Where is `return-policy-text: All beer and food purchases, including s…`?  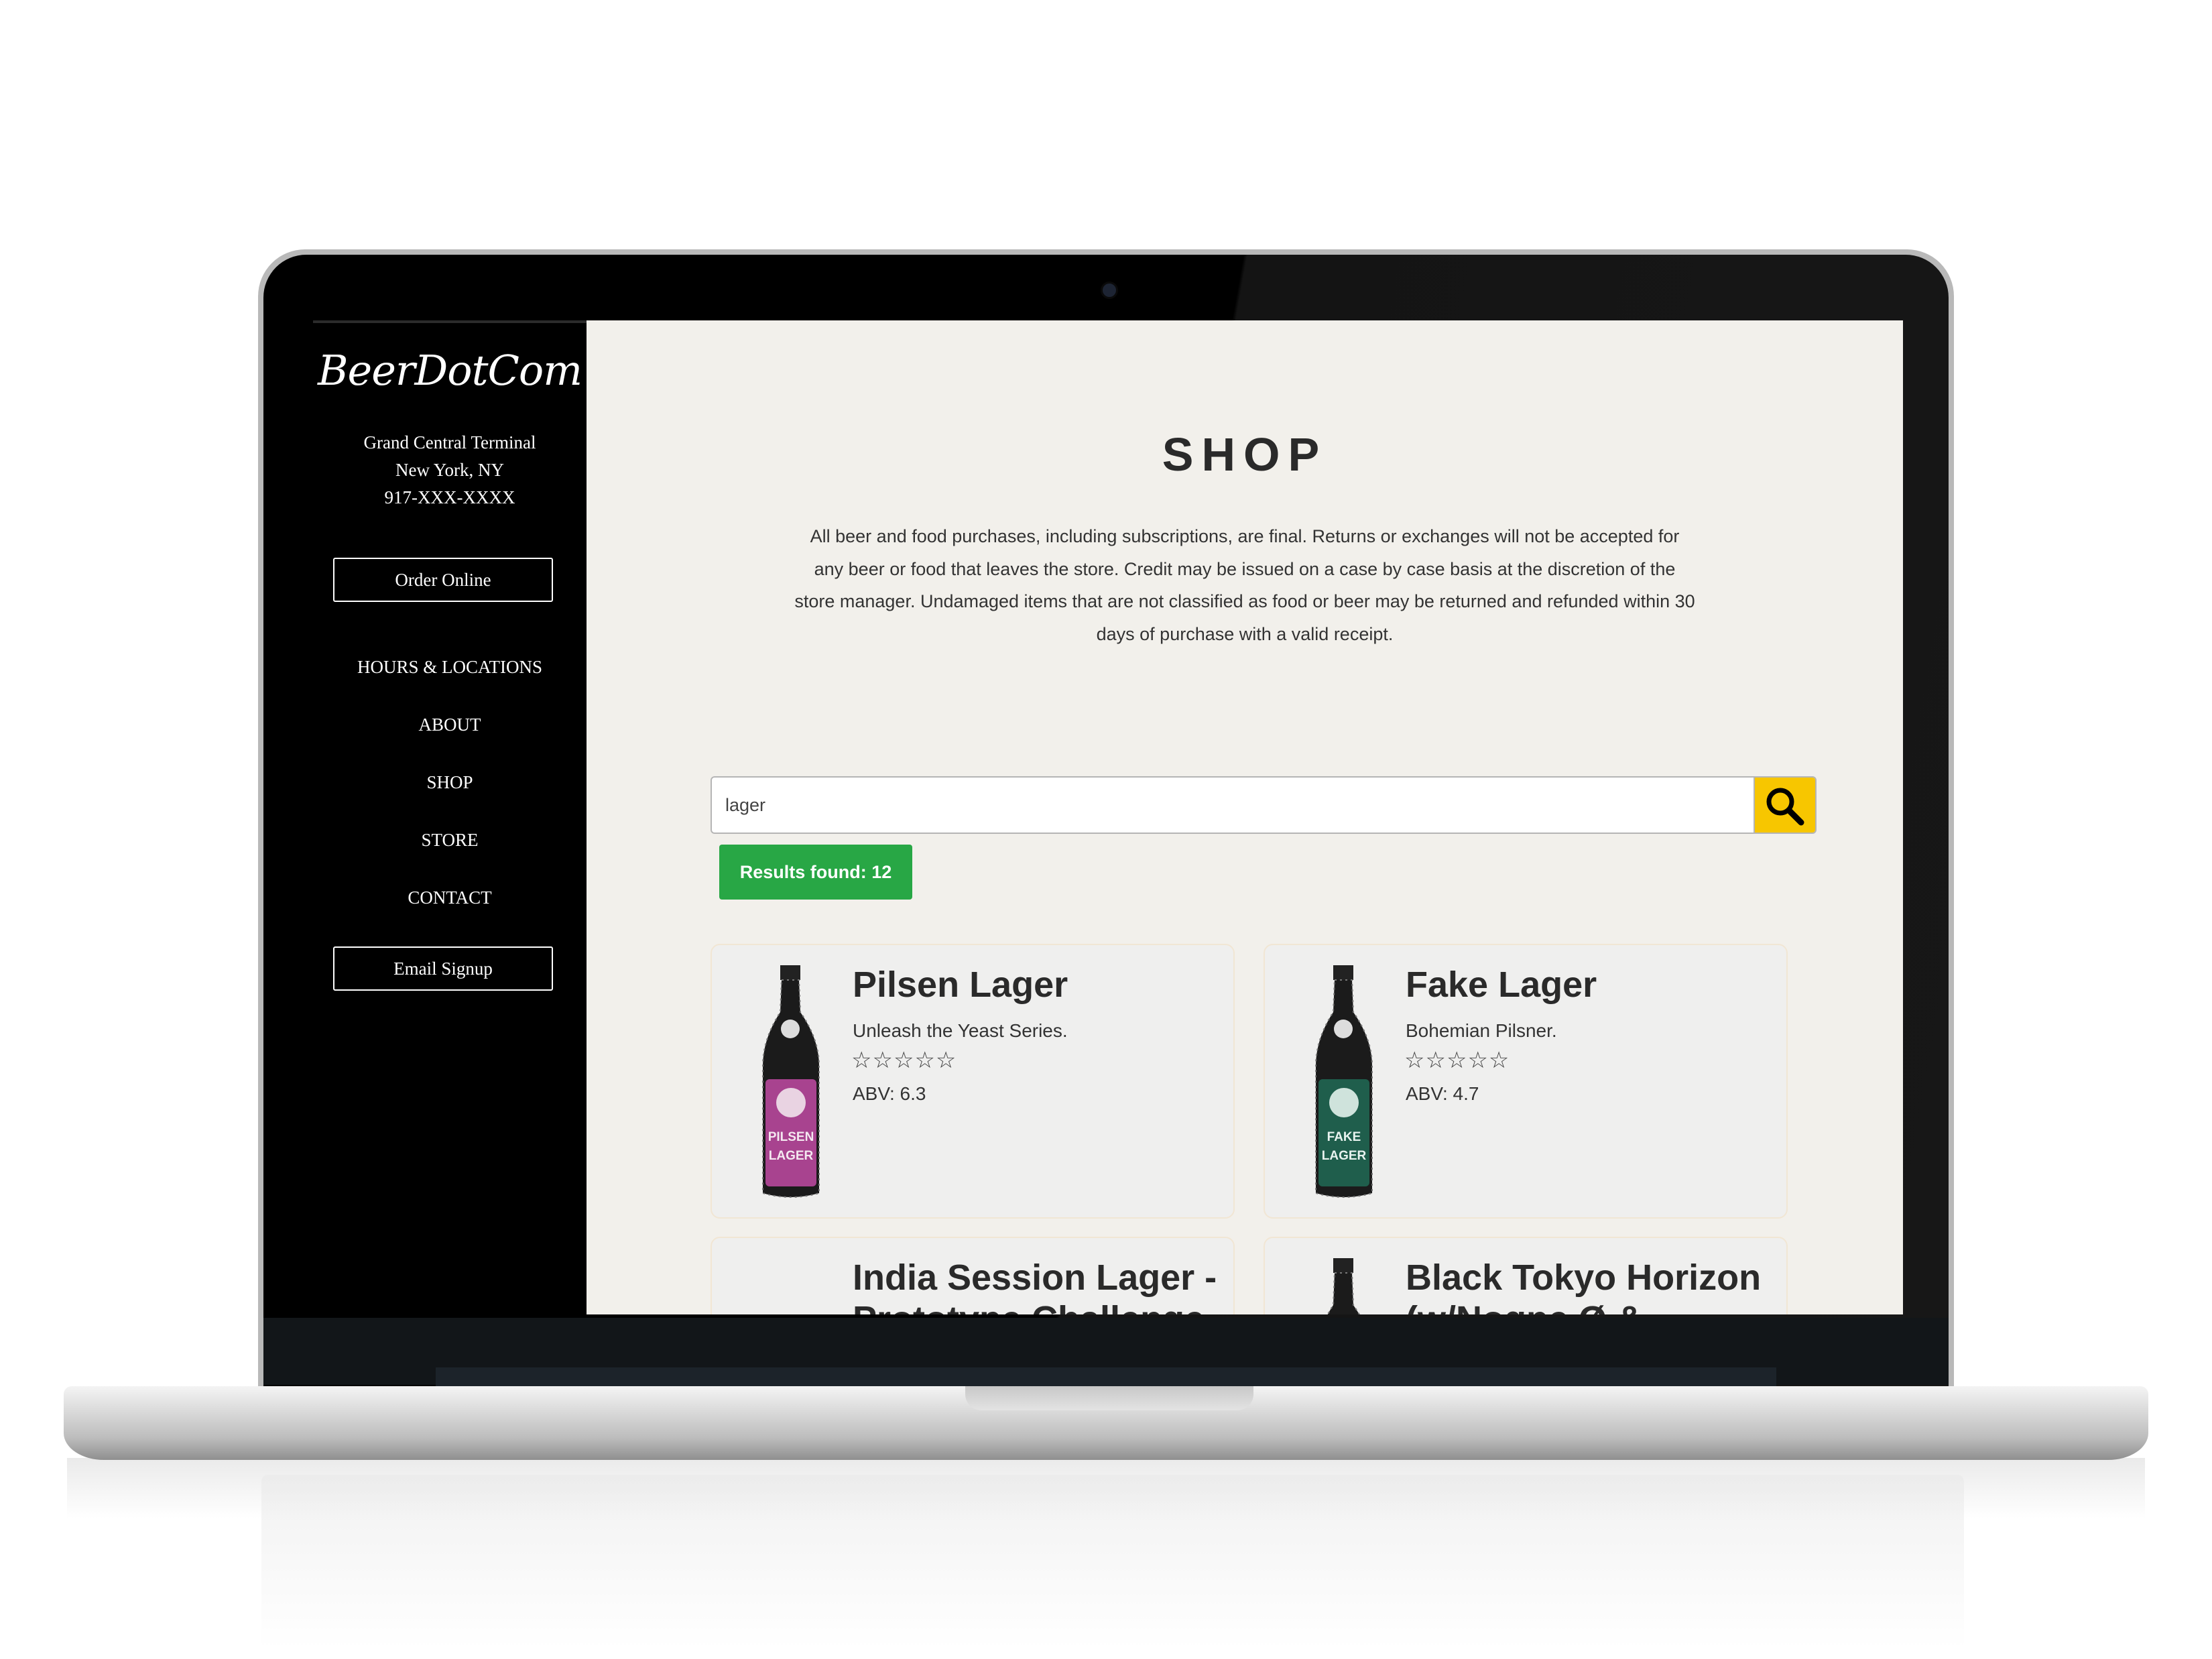
return-policy-text: All beer and food purchases, including s… is located at coordinates (1244, 585).